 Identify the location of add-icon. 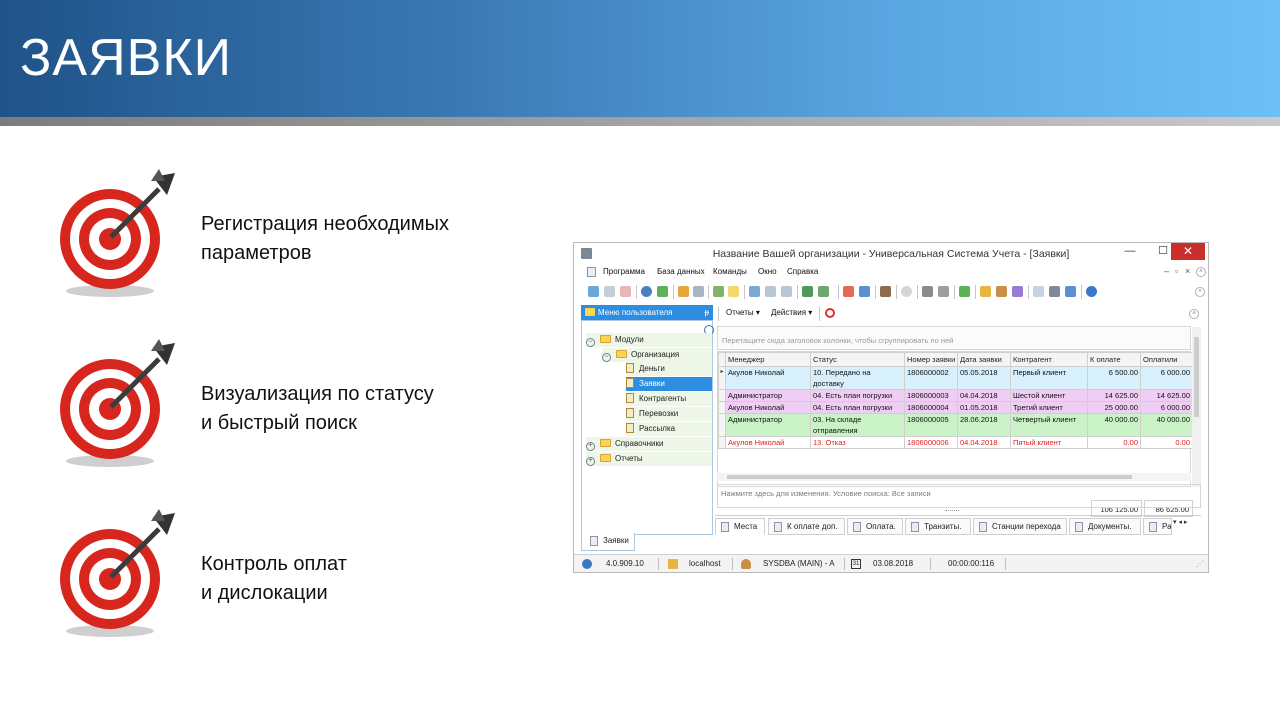
(718, 291).